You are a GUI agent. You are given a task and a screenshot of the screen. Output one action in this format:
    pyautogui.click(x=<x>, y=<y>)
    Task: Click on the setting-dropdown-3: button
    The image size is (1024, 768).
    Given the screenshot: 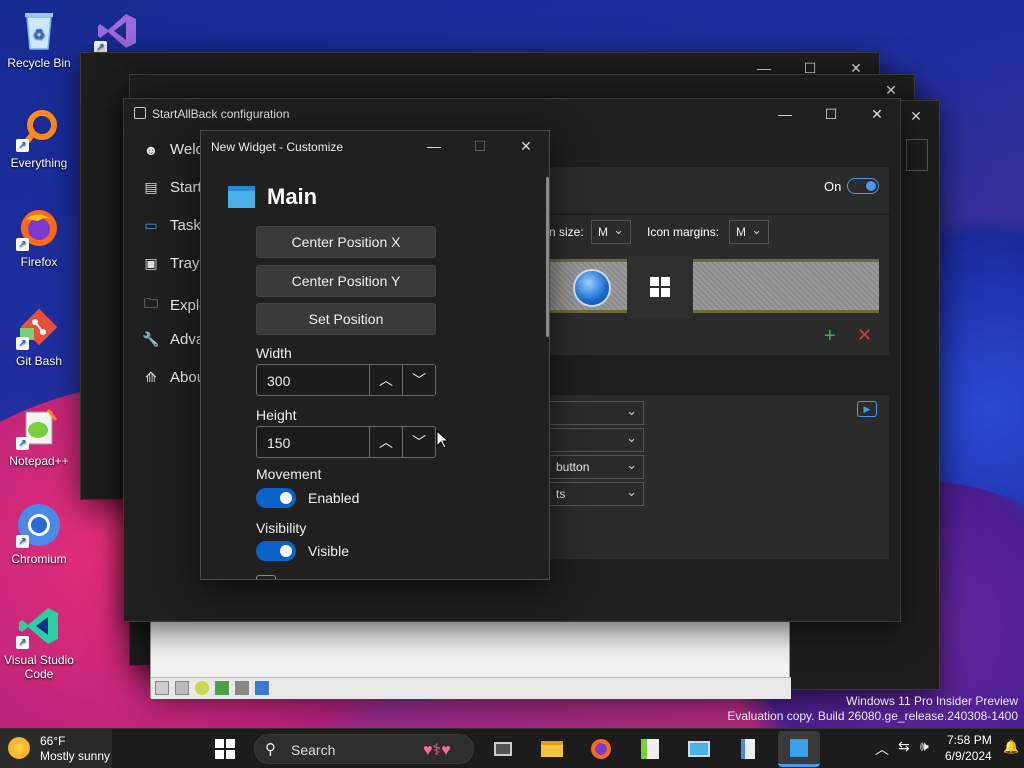 What is the action you would take?
    pyautogui.click(x=596, y=467)
    